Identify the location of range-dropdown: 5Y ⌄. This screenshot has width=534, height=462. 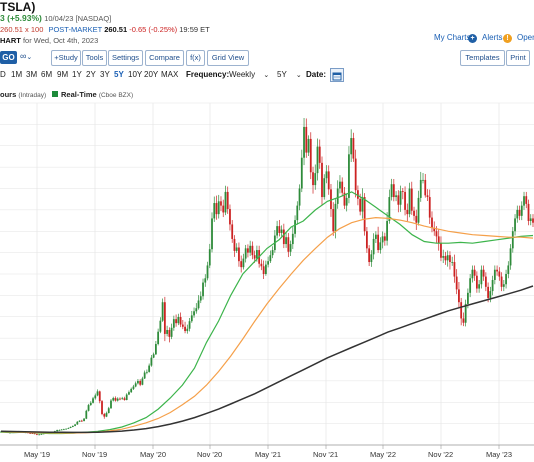
(289, 74).